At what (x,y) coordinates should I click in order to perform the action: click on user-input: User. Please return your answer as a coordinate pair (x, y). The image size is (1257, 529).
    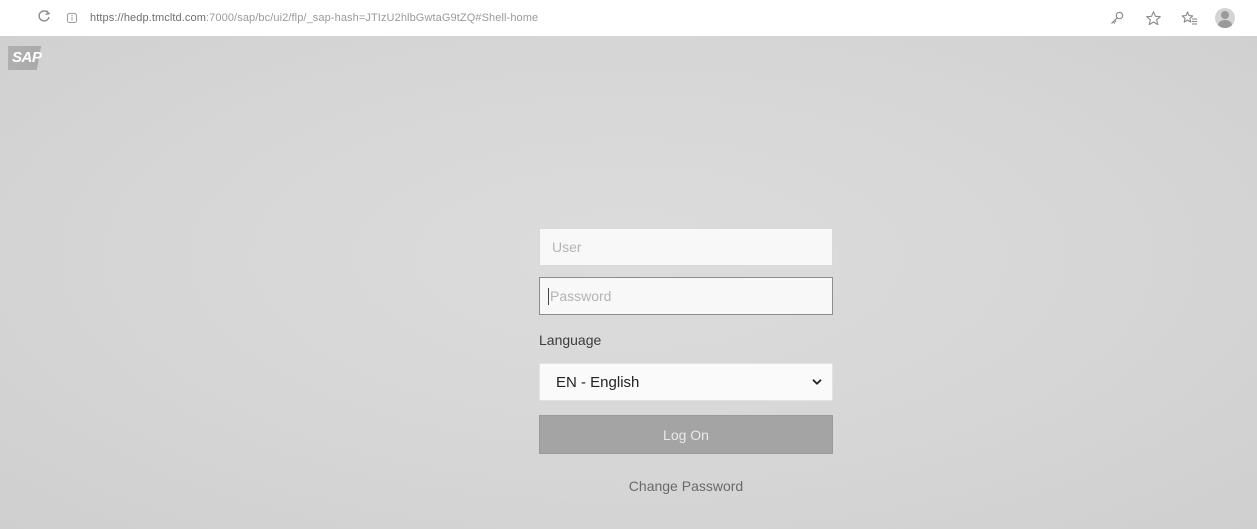
    Looking at the image, I should click on (686, 247).